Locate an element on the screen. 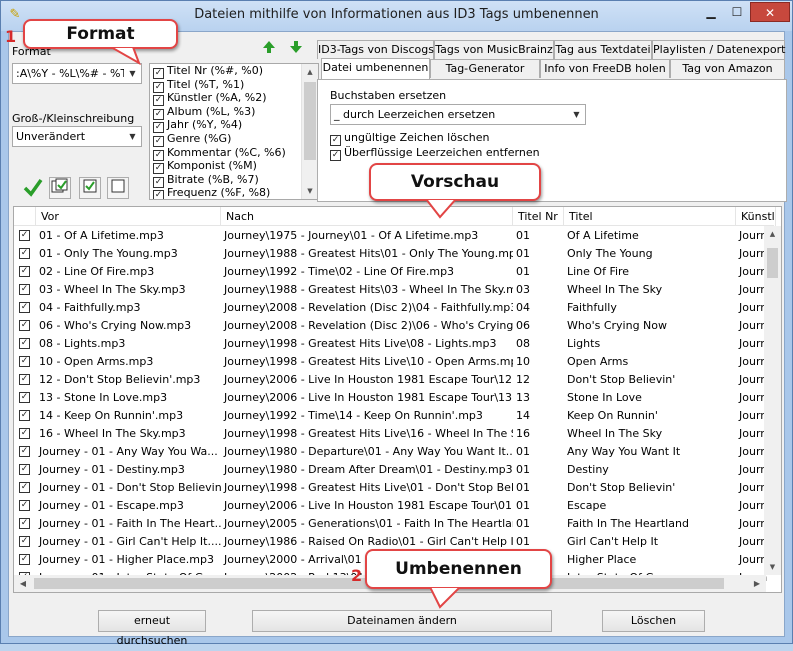 The height and width of the screenshot is (651, 793). header-after: Nach is located at coordinates (367, 216).